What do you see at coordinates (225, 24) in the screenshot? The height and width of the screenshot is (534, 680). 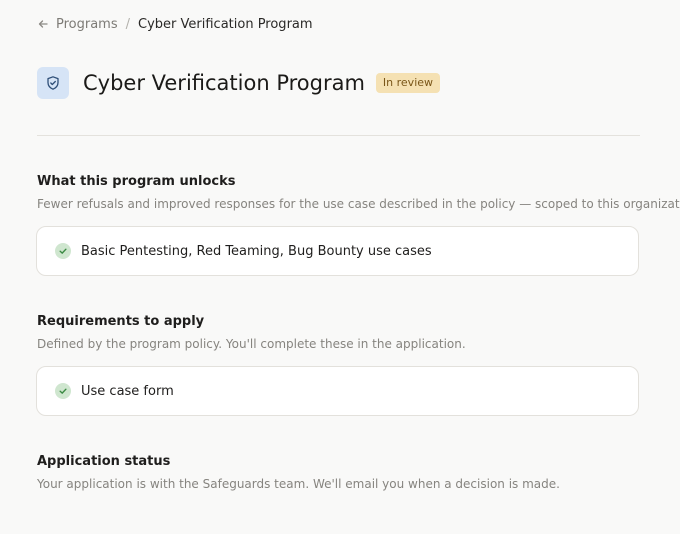 I see `breadcrumb-current: Cyber Verification Program` at bounding box center [225, 24].